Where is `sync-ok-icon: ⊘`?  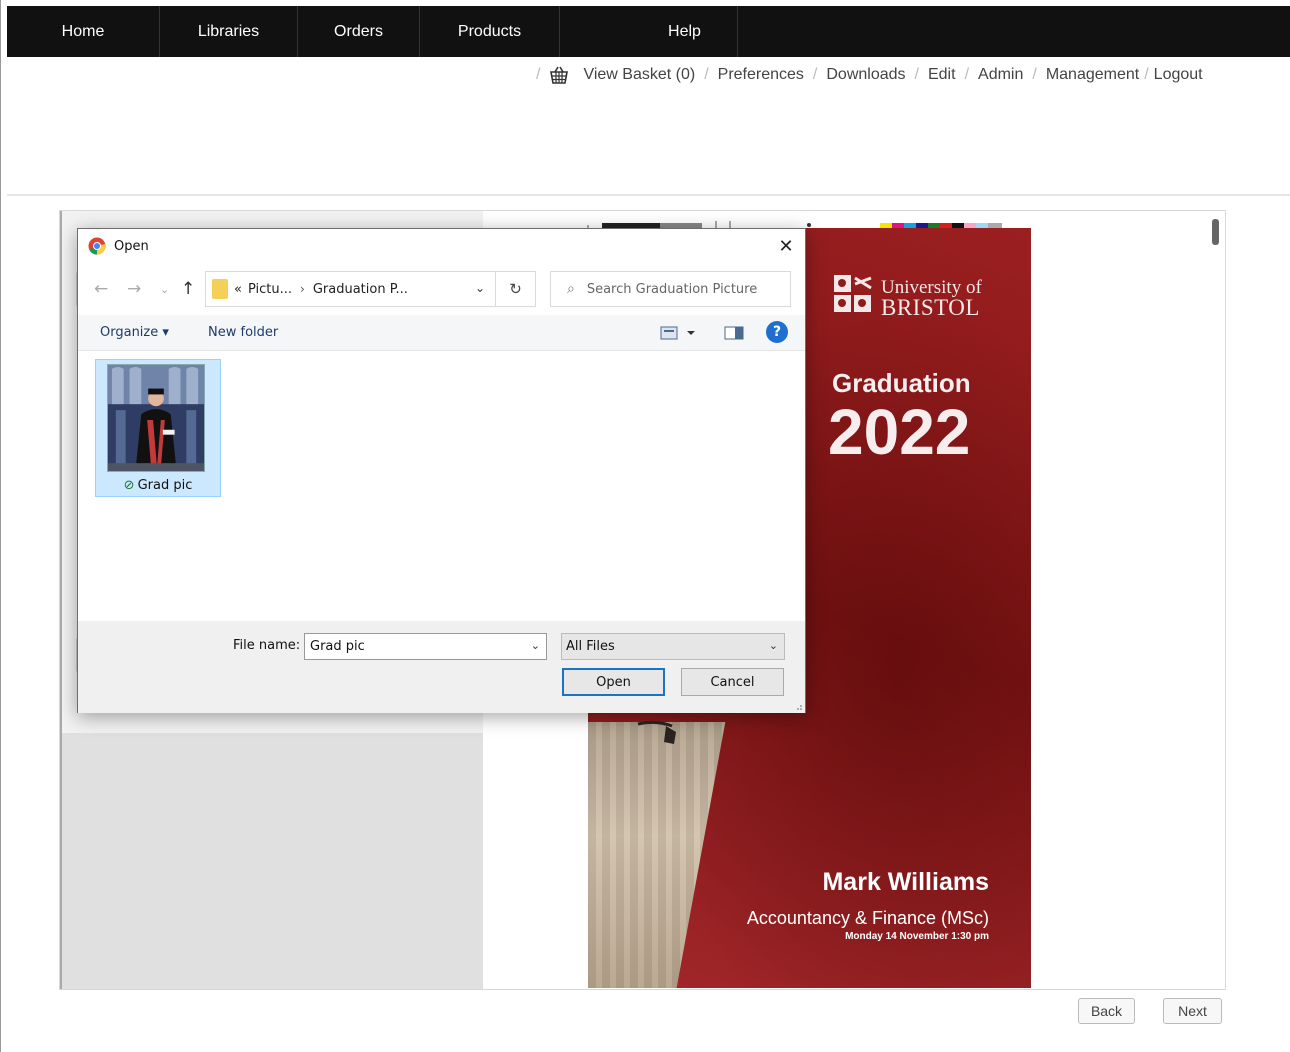 sync-ok-icon: ⊘ is located at coordinates (129, 485).